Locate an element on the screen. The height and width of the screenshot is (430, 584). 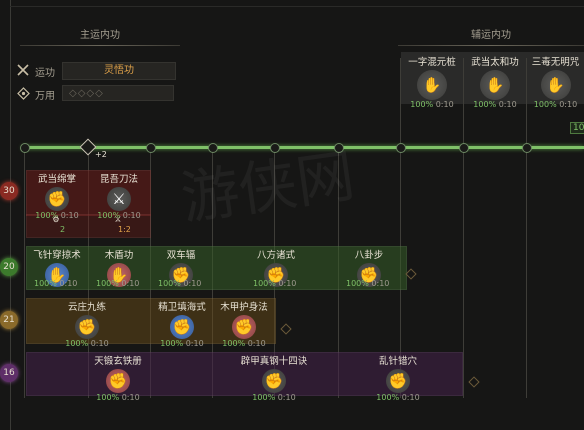
yungong-slot: 灵悟功 is located at coordinates (119, 71).